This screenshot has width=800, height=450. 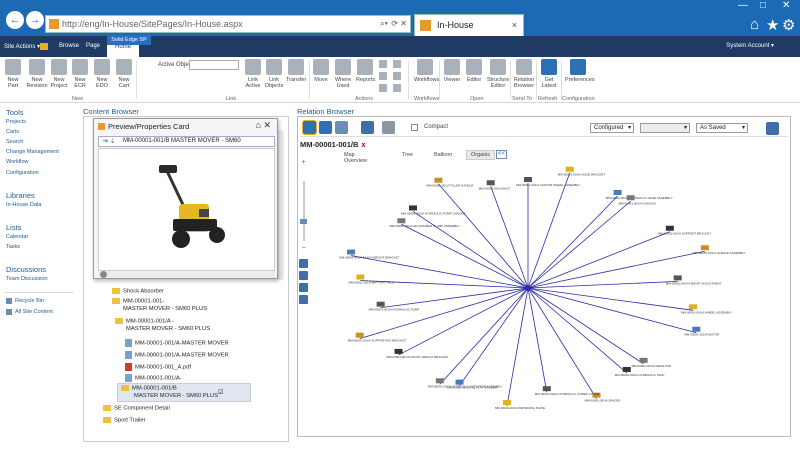 I want to click on zoom-out-button: −, so click(x=303, y=248).